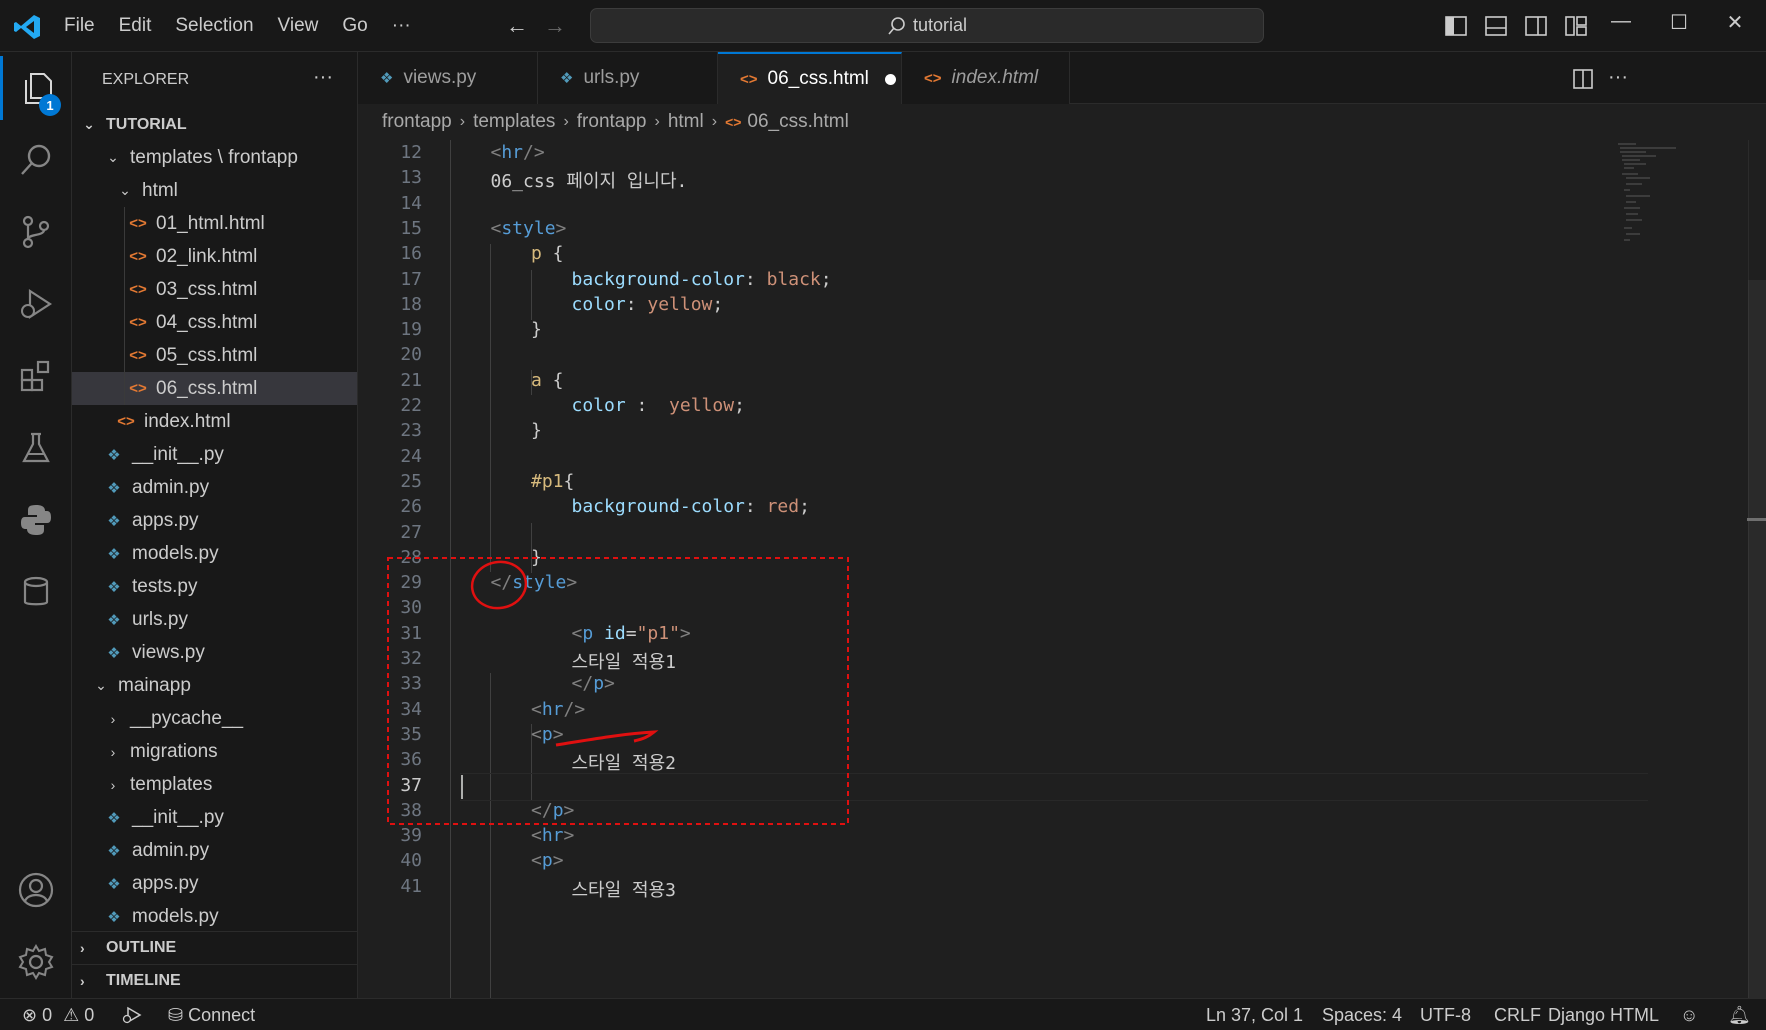 The image size is (1766, 1030). Describe the element at coordinates (135, 26) in the screenshot. I see `menu-edit: Edit` at that location.